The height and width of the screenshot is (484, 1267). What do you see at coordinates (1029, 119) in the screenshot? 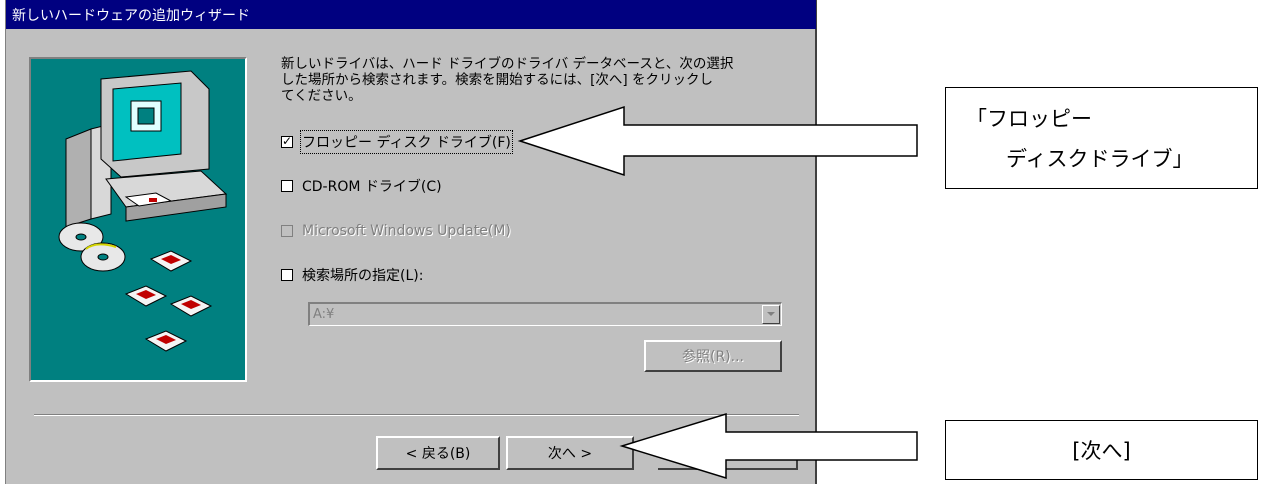
I see `callout-floppy-line1: 「フロッピー` at bounding box center [1029, 119].